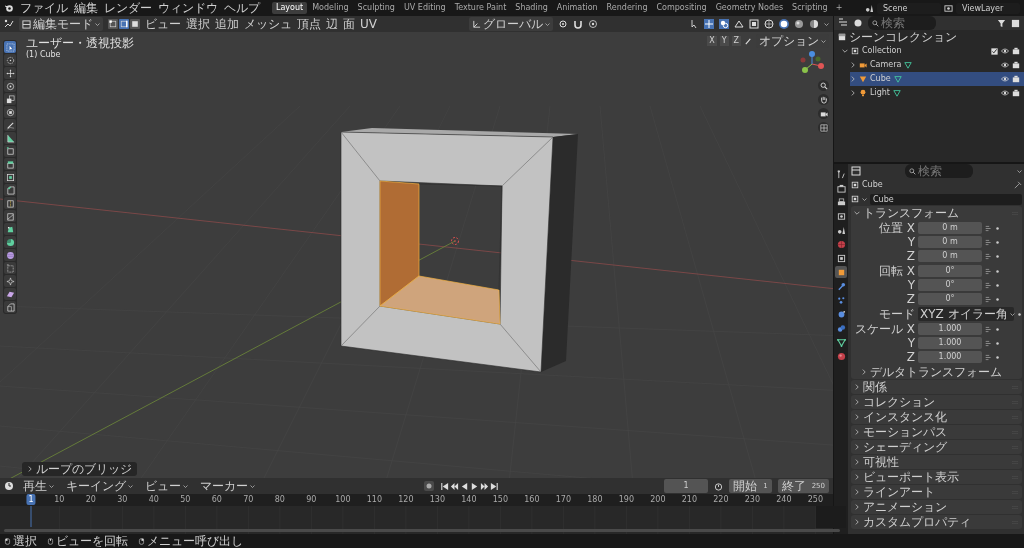 The width and height of the screenshot is (1024, 548). Describe the element at coordinates (10, 177) in the screenshot. I see `inset-tool` at that location.